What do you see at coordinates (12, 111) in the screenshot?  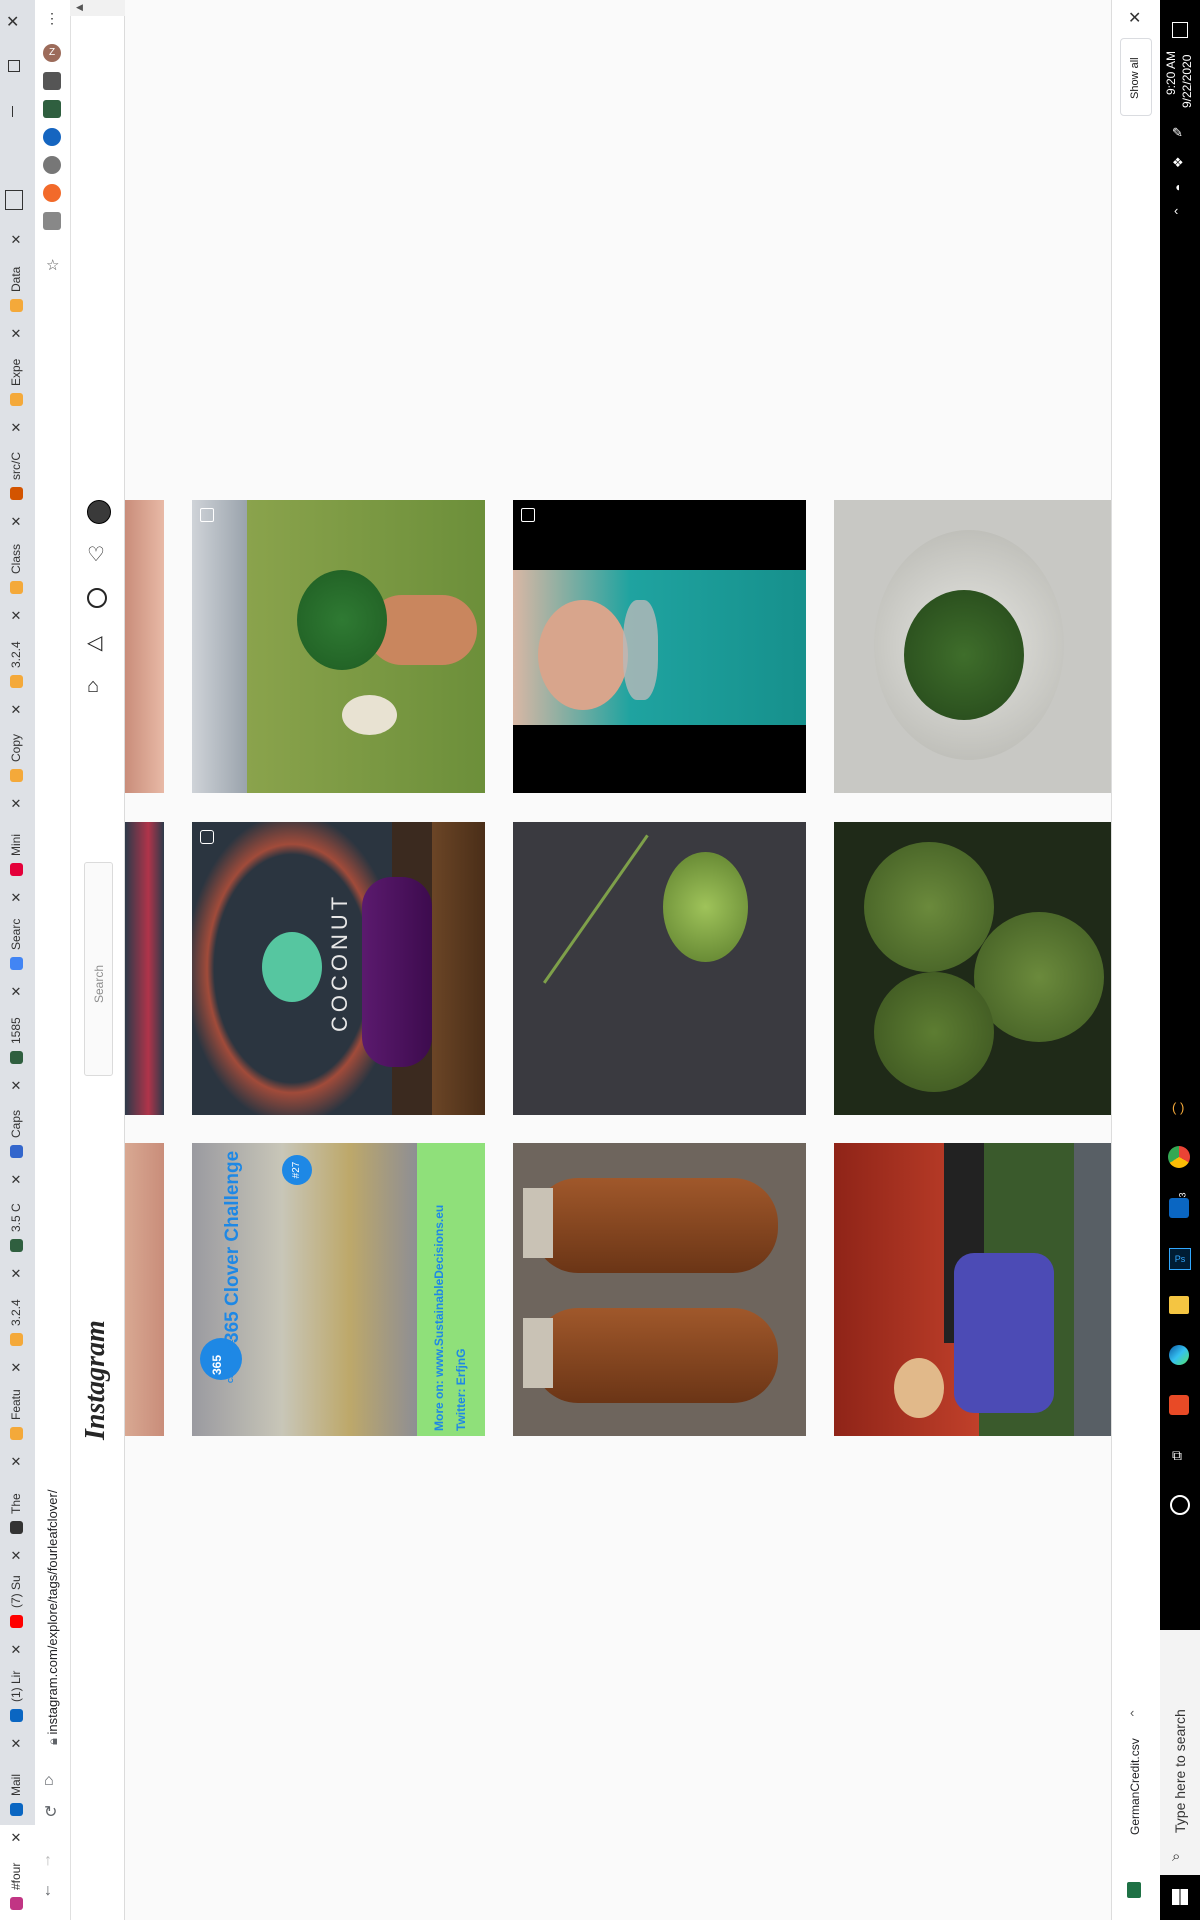 I see `minimize-window-icon` at bounding box center [12, 111].